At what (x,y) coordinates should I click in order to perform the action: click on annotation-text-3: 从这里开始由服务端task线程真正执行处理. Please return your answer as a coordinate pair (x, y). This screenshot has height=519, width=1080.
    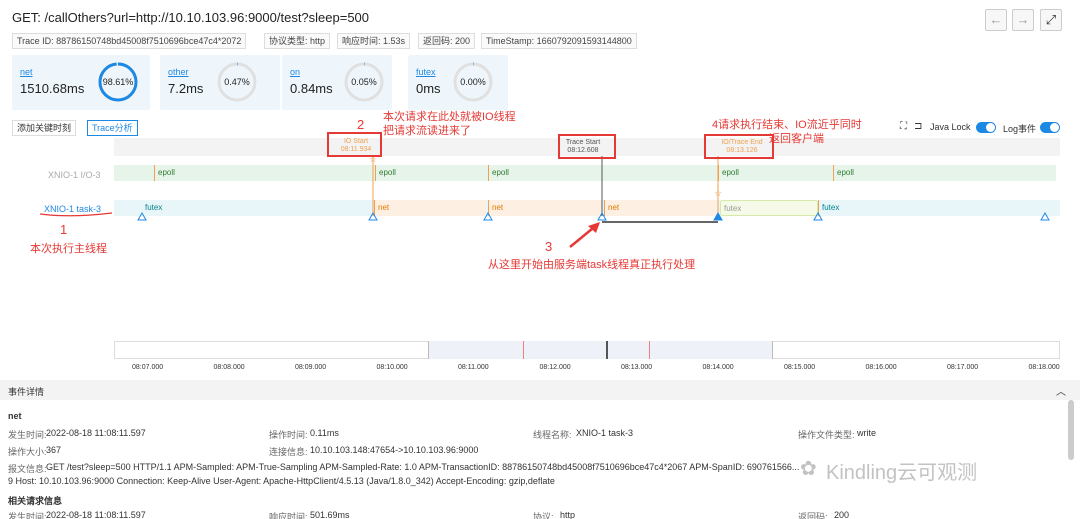
    Looking at the image, I should click on (592, 265).